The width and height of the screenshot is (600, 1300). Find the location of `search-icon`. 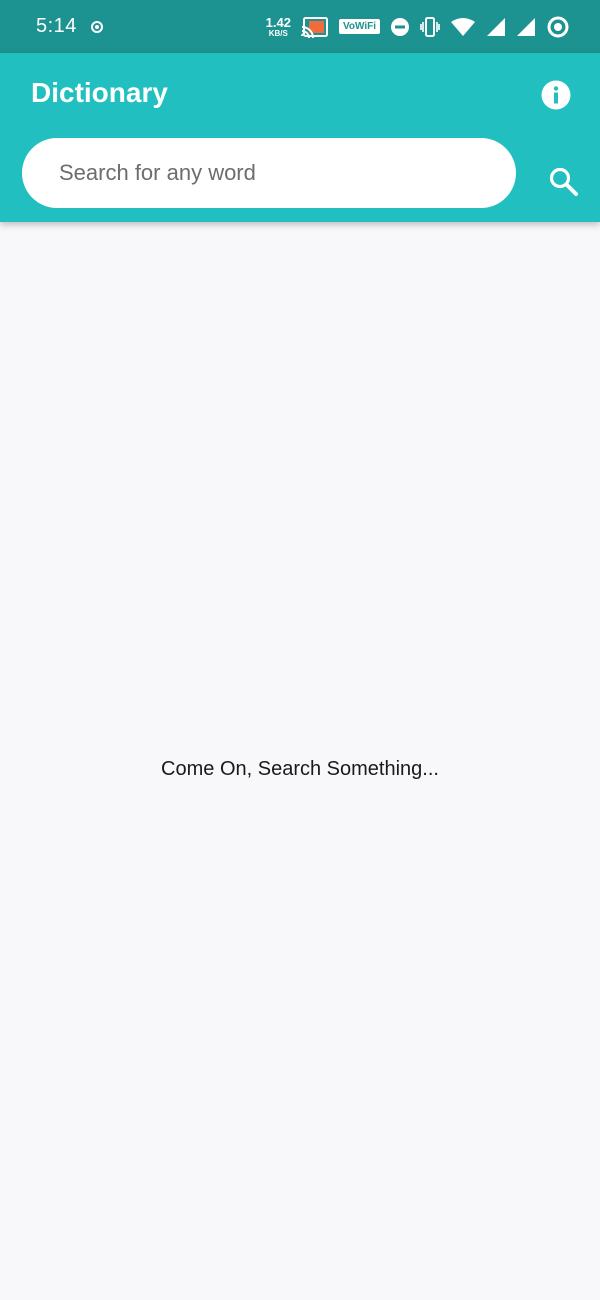

search-icon is located at coordinates (563, 181).